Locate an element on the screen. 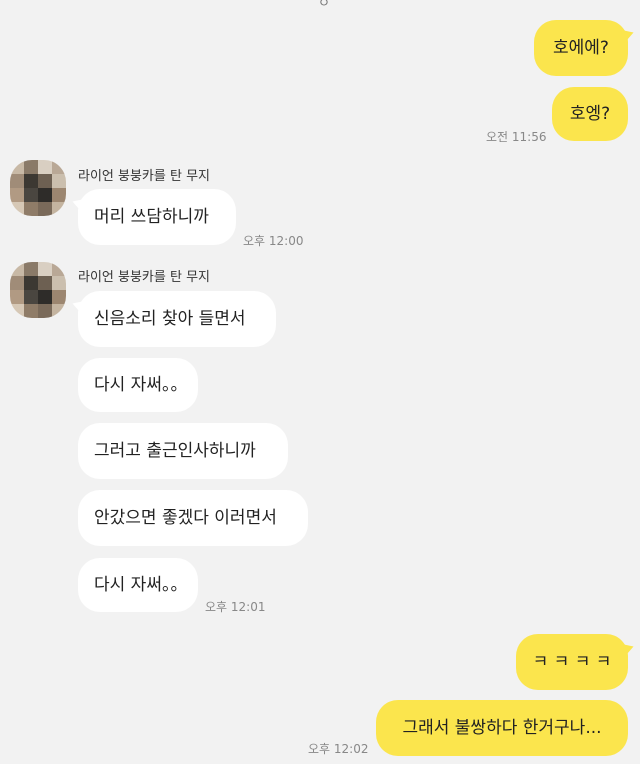  their-message-bubble: 신음소리 찾아 들면서 is located at coordinates (177, 319).